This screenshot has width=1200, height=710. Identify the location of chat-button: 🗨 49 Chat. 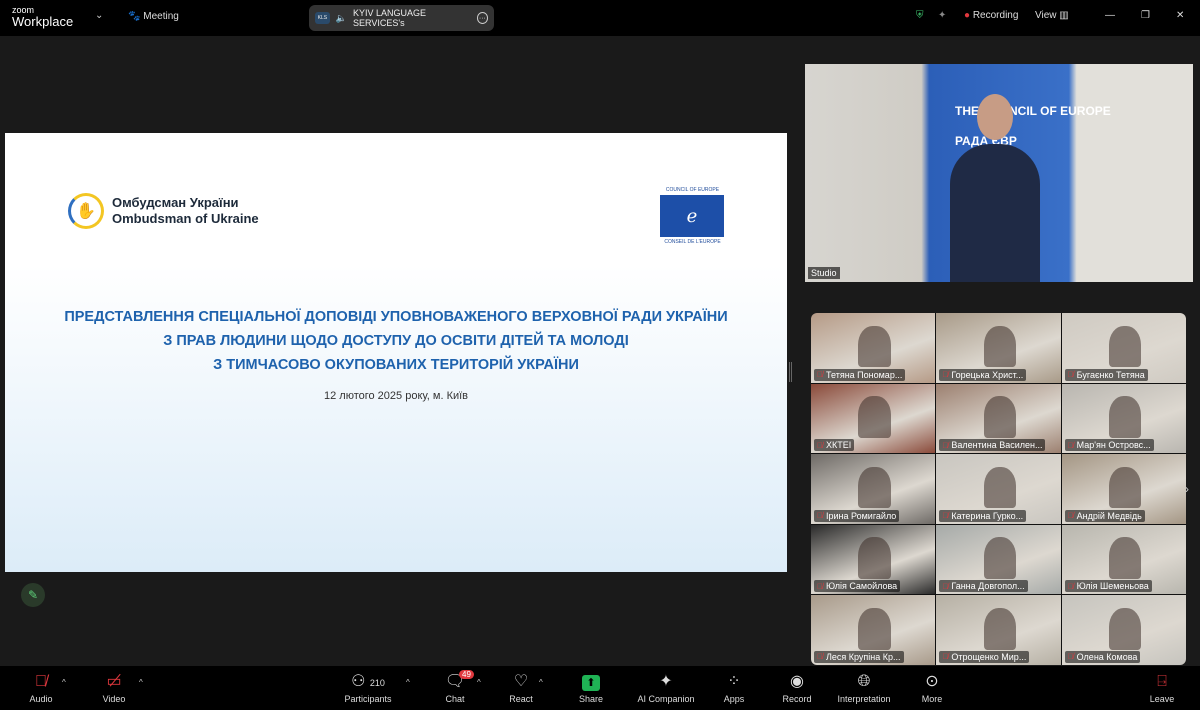
(455, 687).